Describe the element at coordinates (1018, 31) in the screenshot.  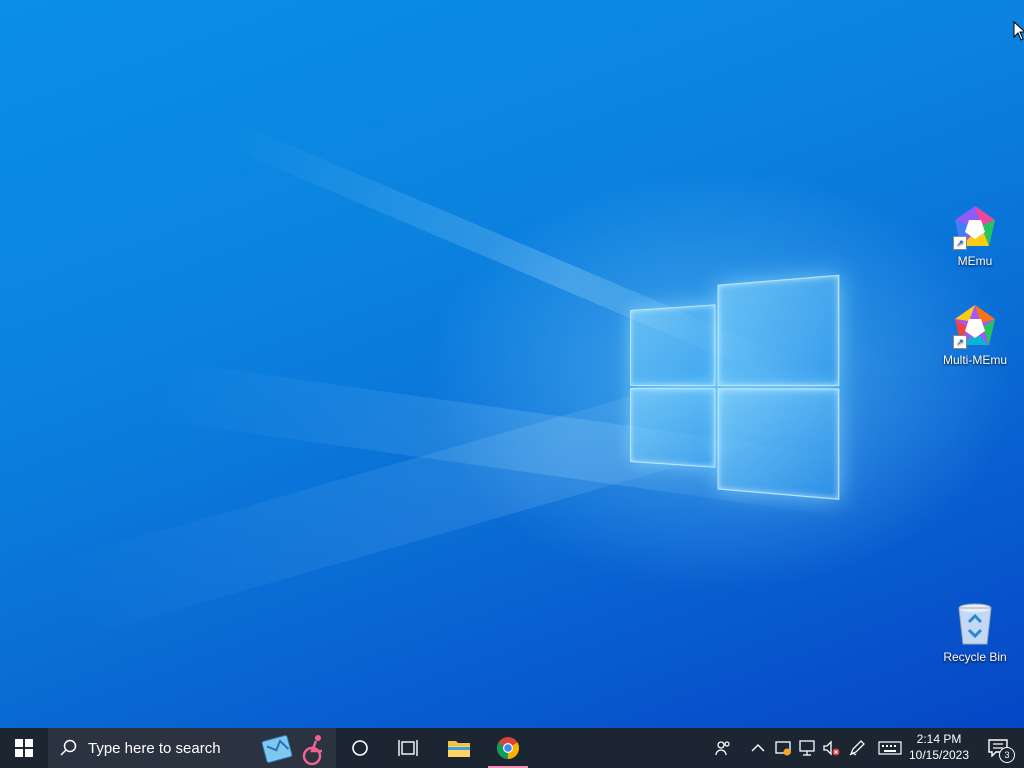
I see `mouse-cursor-icon` at that location.